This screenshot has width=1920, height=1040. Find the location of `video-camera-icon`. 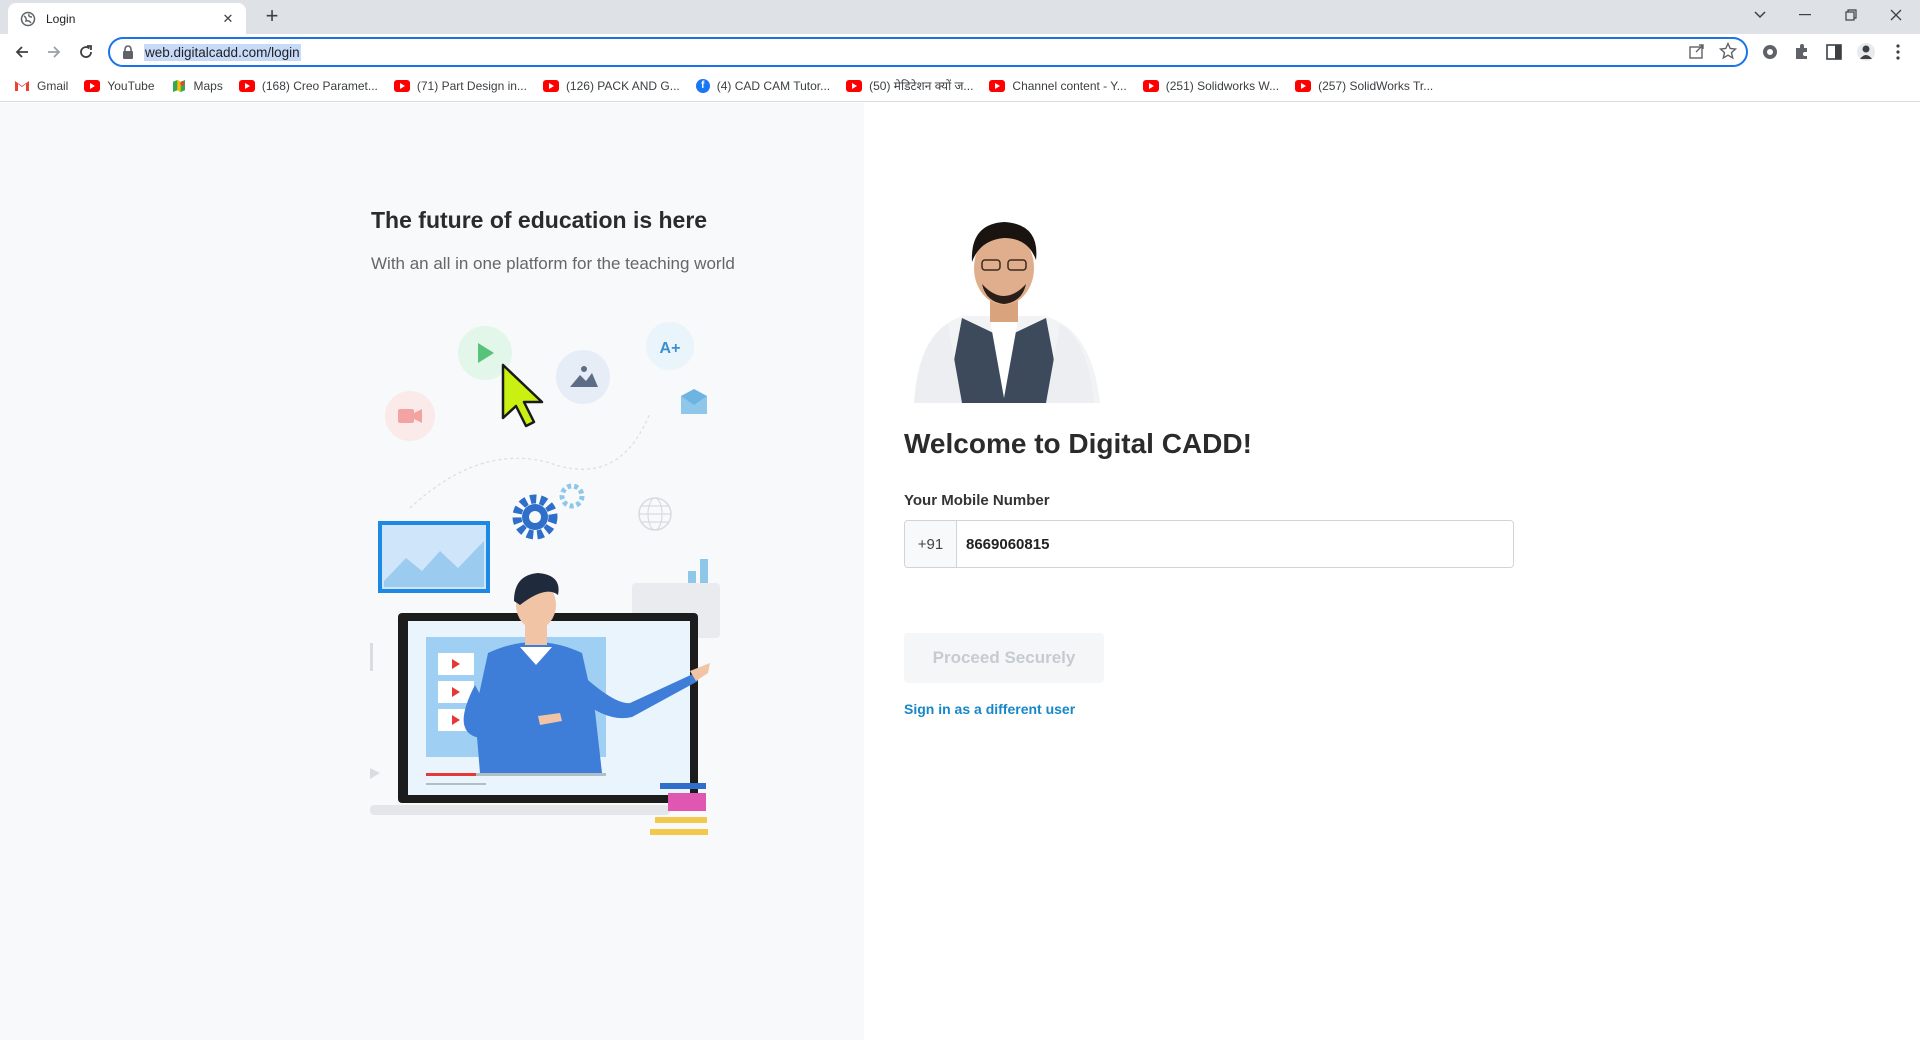

video-camera-icon is located at coordinates (410, 416).